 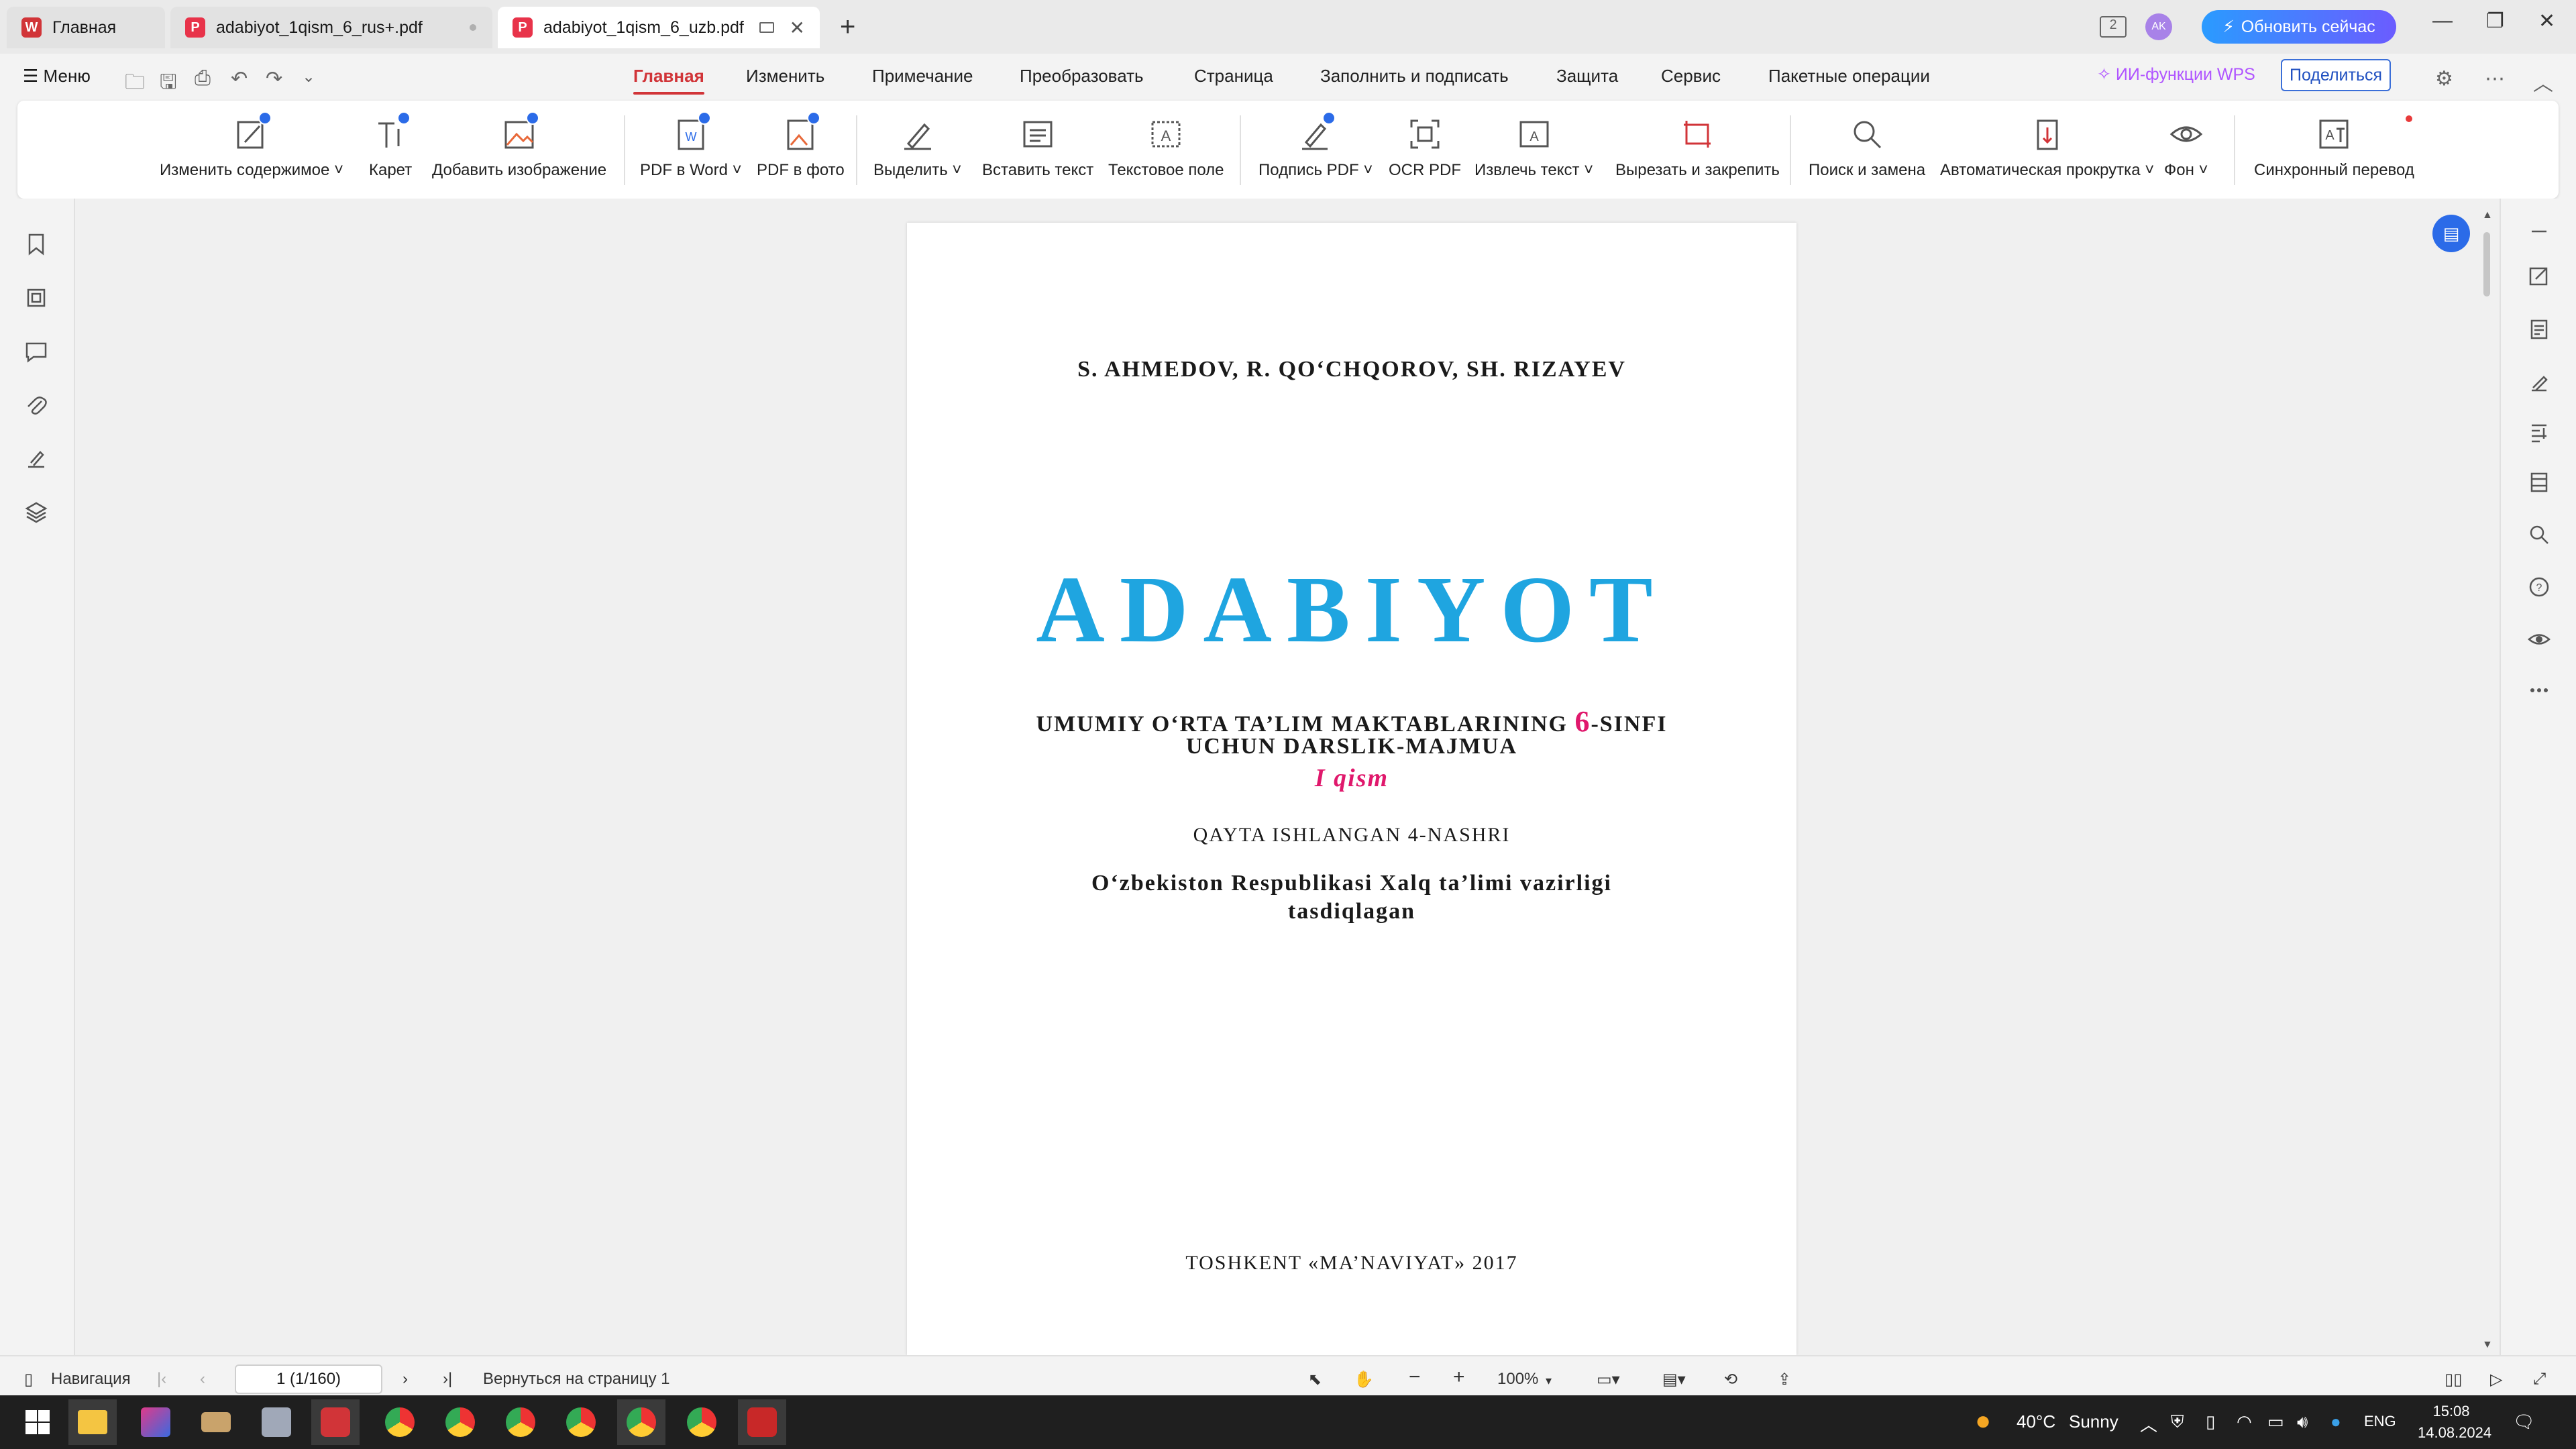 I want to click on start-button, so click(x=37, y=1422).